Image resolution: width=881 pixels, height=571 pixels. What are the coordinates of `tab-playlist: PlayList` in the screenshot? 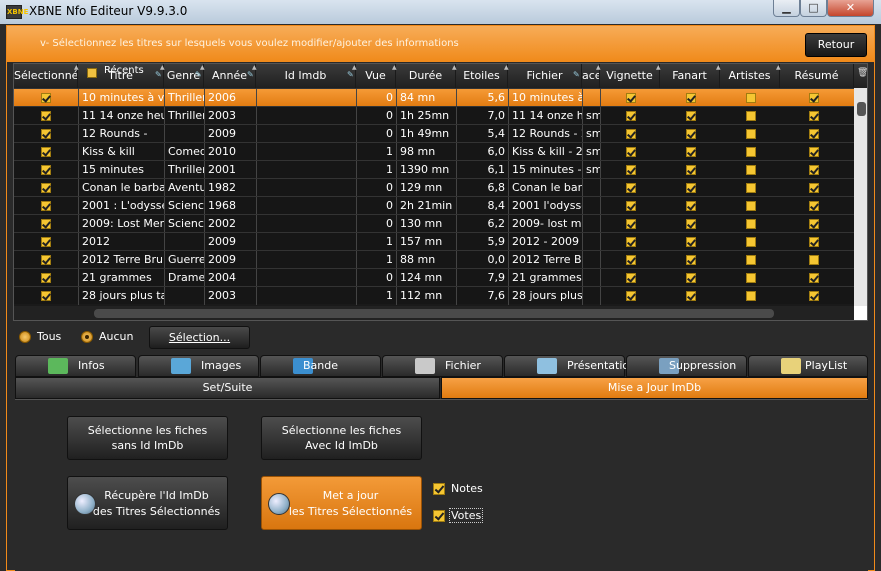 It's located at (808, 366).